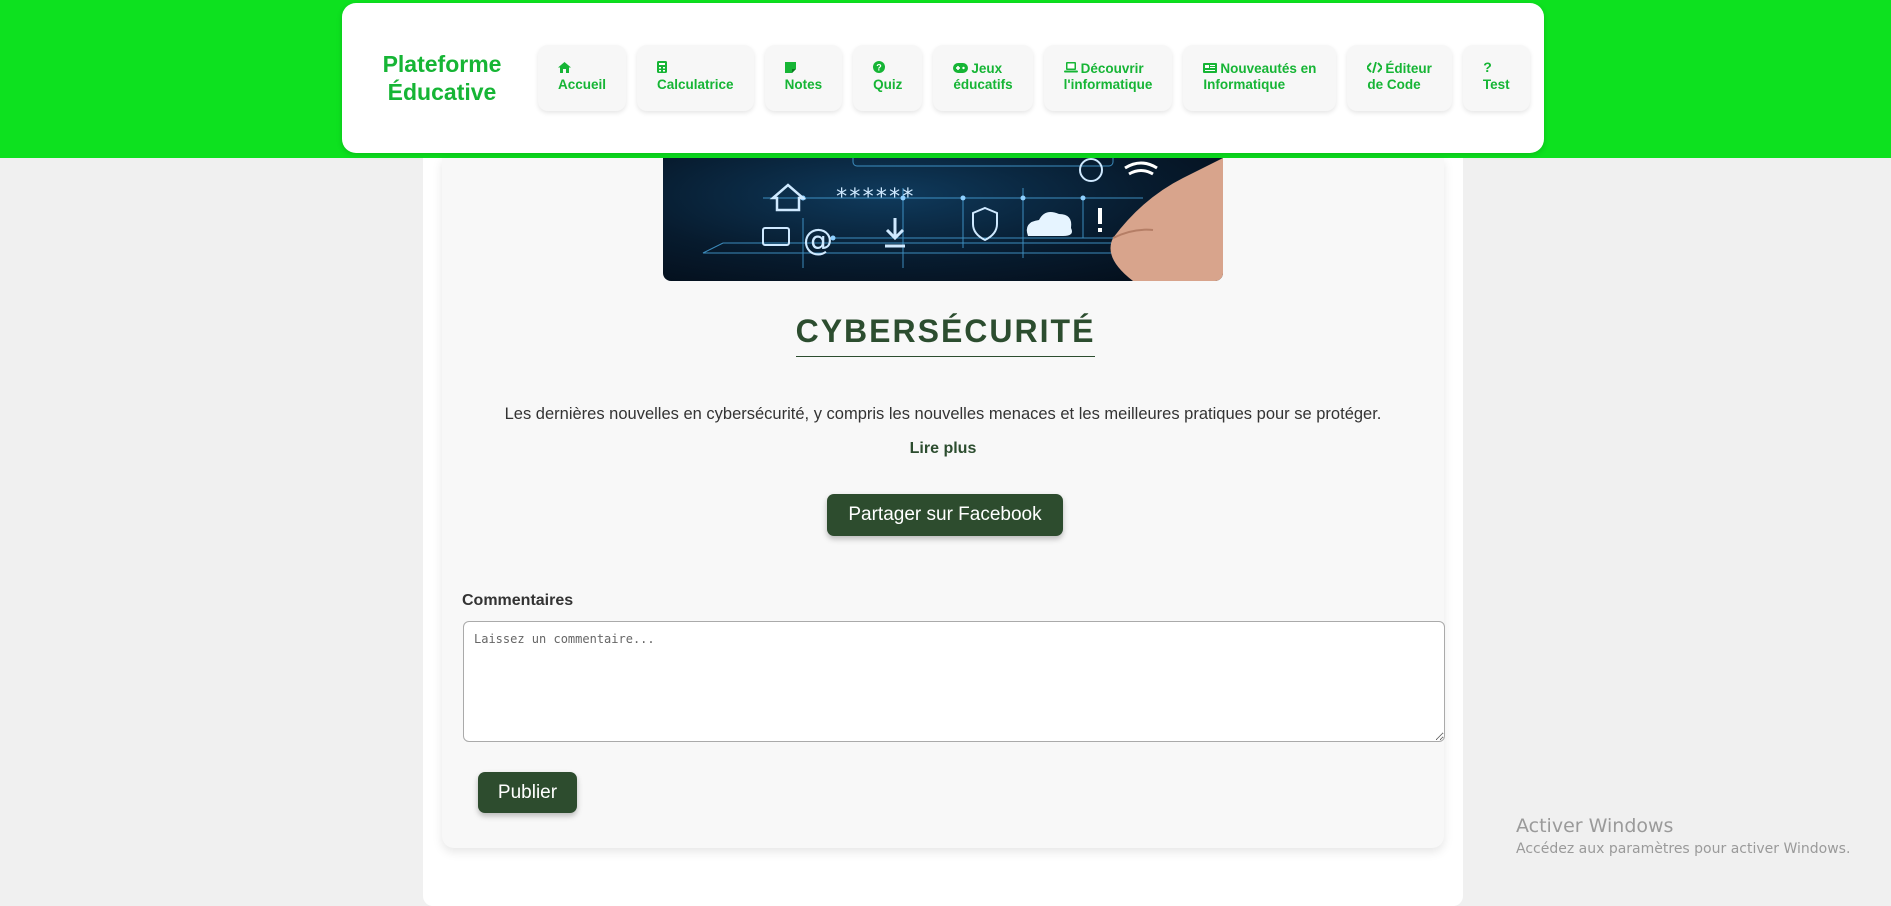 The image size is (1891, 906). I want to click on nav-label: Notes, so click(803, 84).